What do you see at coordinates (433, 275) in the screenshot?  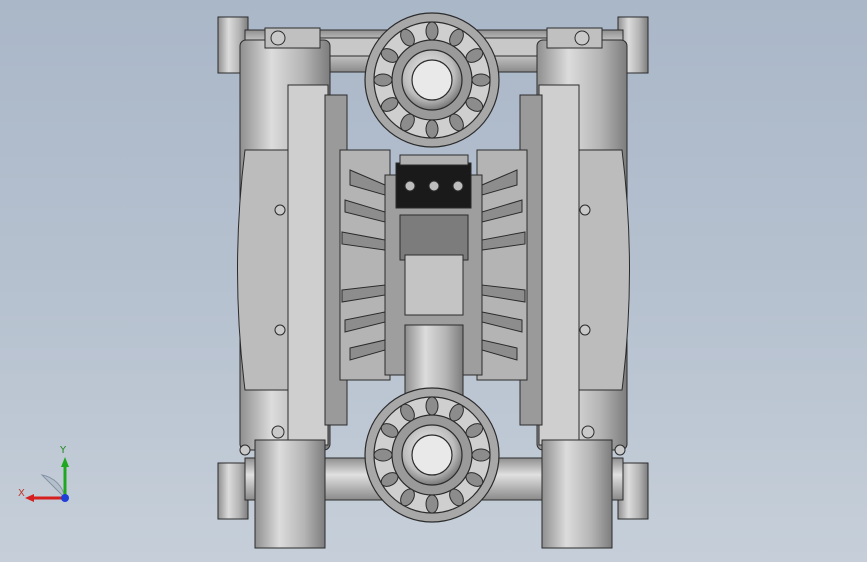 I see `center-body` at bounding box center [433, 275].